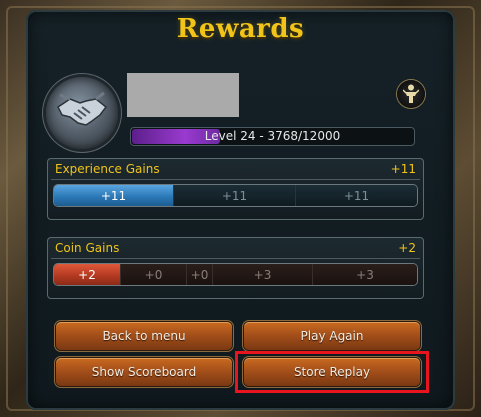  What do you see at coordinates (144, 372) in the screenshot?
I see `show-scoreboard-button: Show Scoreboard` at bounding box center [144, 372].